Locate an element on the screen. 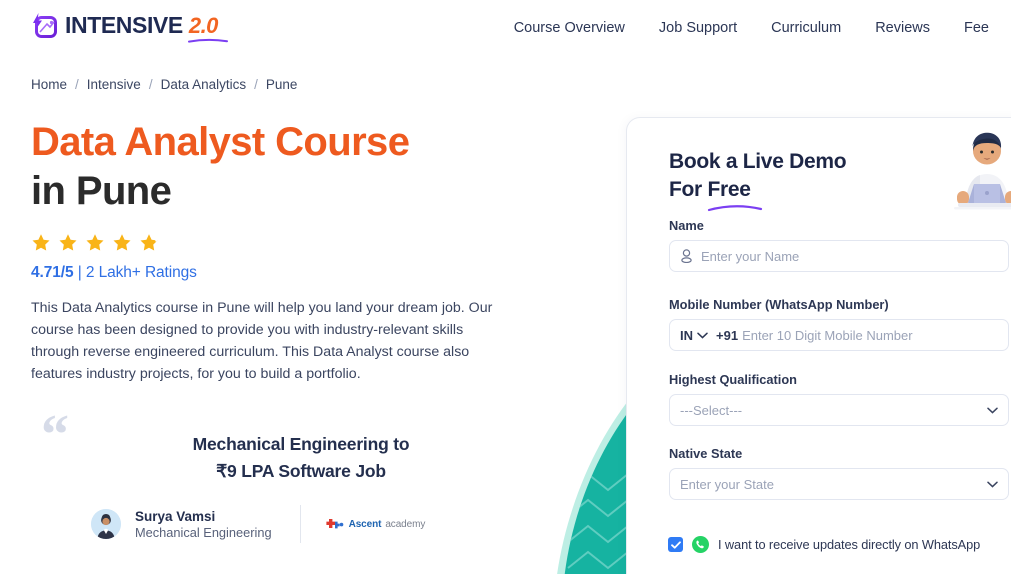  native-state-value: Enter your State is located at coordinates (727, 484).